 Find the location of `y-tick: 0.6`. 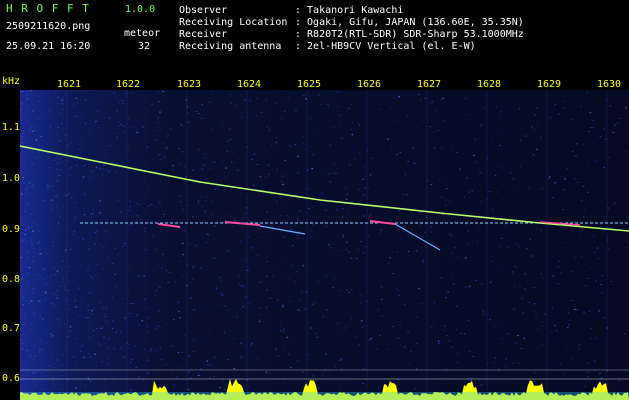

y-tick: 0.6 is located at coordinates (11, 378).